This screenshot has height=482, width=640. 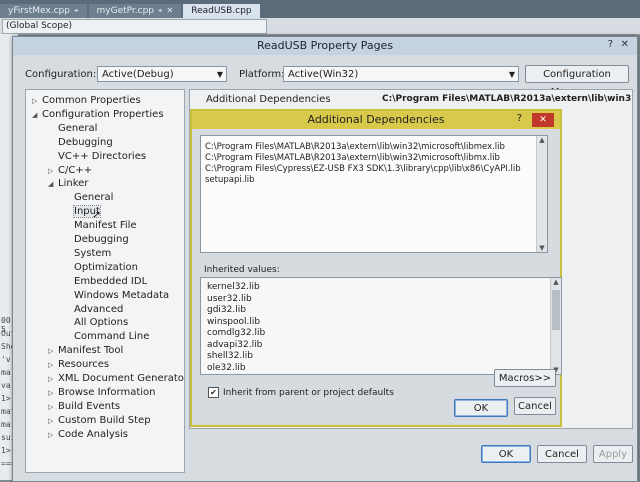 I want to click on tree-item: All Options, so click(x=96, y=322).